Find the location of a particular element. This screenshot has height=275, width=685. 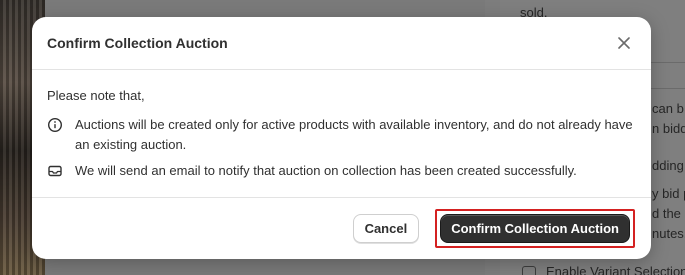

envelope-icon is located at coordinates (55, 171).